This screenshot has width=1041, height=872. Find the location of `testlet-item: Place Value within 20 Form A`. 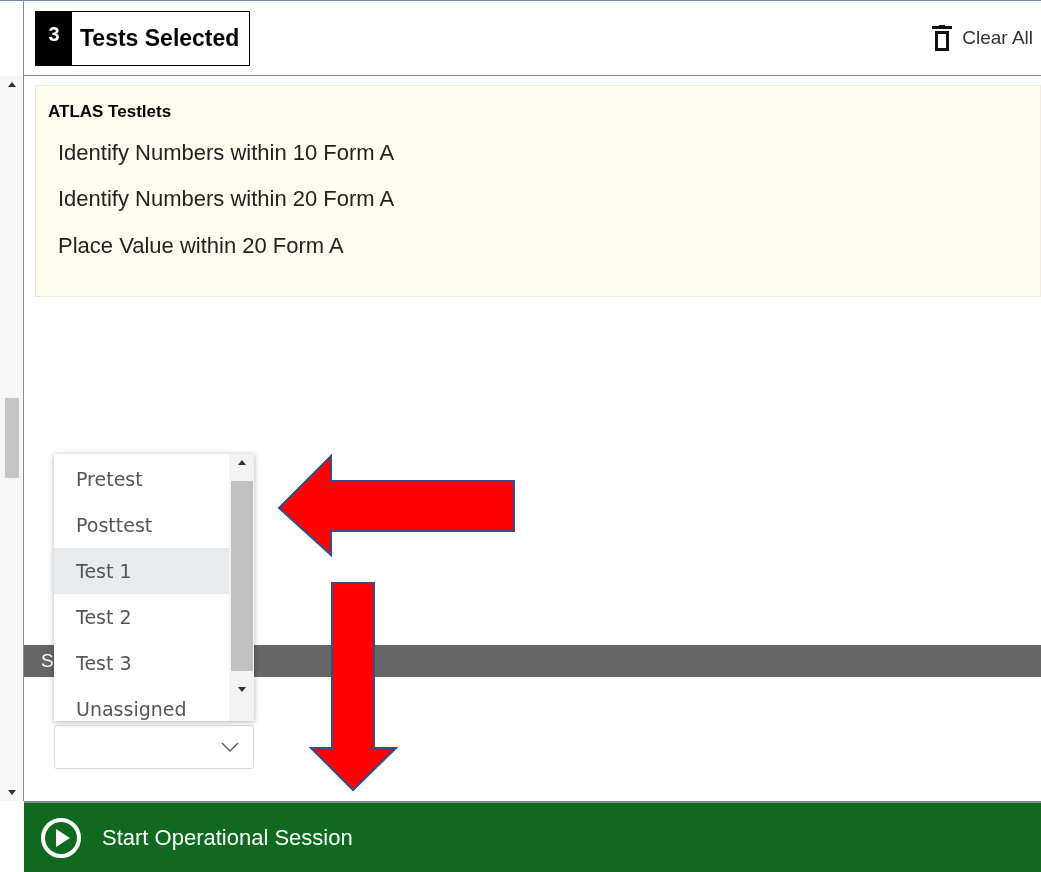

testlet-item: Place Value within 20 Form A is located at coordinates (201, 245).